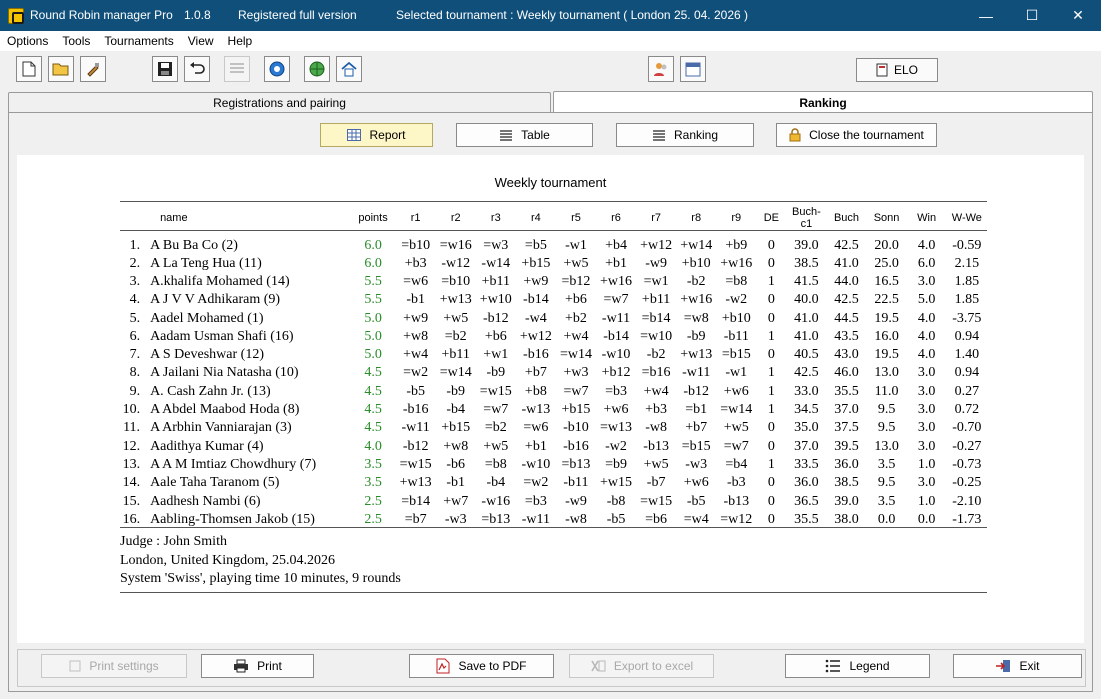  I want to click on header-sonn: Sonn, so click(886, 216).